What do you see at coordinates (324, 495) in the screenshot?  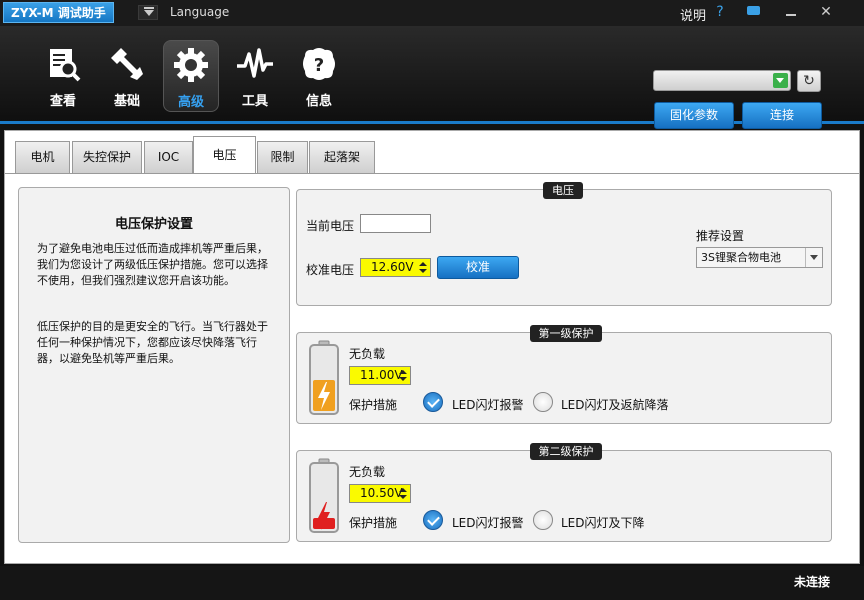 I see `battery-critical-icon` at bounding box center [324, 495].